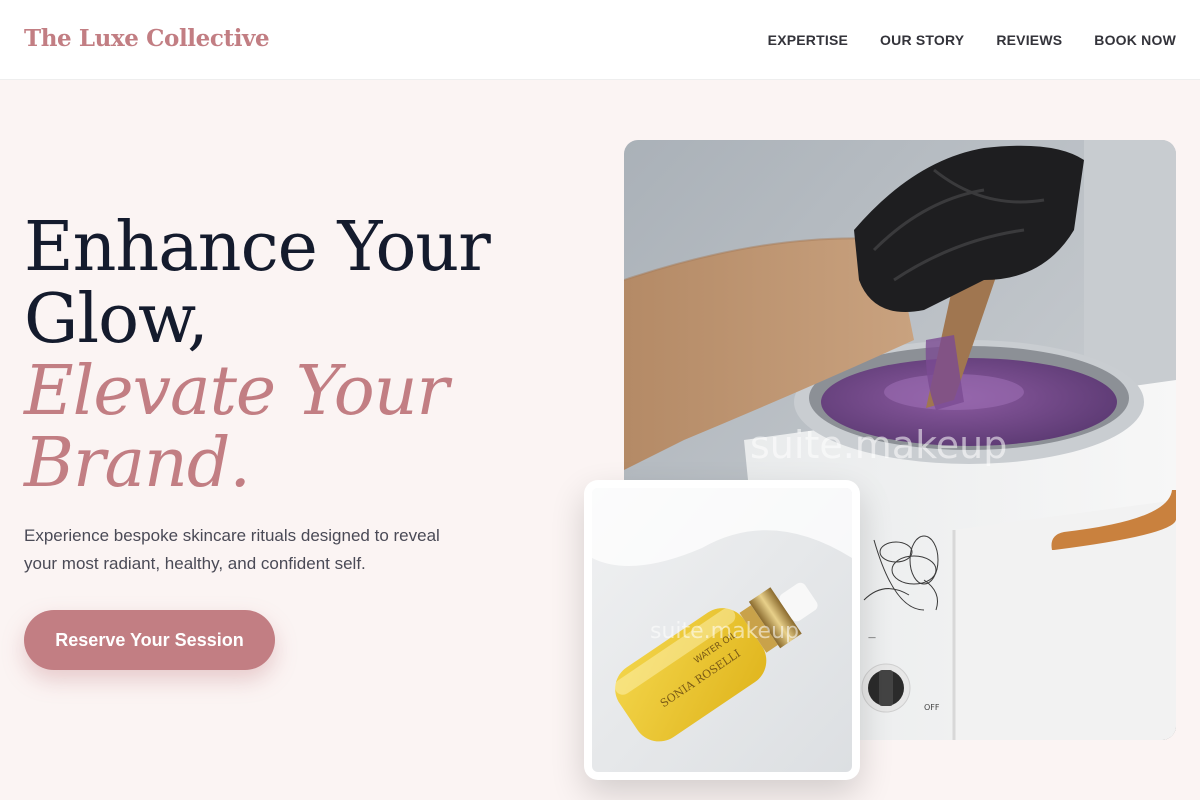  What do you see at coordinates (932, 707) in the screenshot?
I see `svg-text: OFF` at bounding box center [932, 707].